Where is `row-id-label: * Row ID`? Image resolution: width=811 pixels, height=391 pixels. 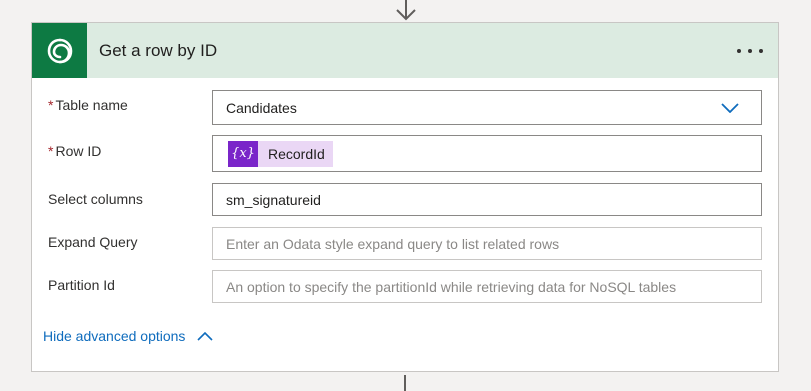 row-id-label: * Row ID is located at coordinates (75, 151).